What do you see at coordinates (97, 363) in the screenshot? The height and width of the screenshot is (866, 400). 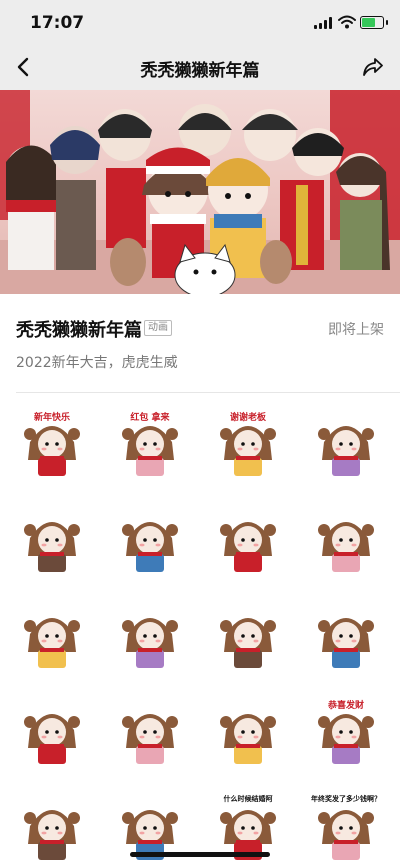 I see `pack-description: 2022新年大吉，虎虎生威` at bounding box center [97, 363].